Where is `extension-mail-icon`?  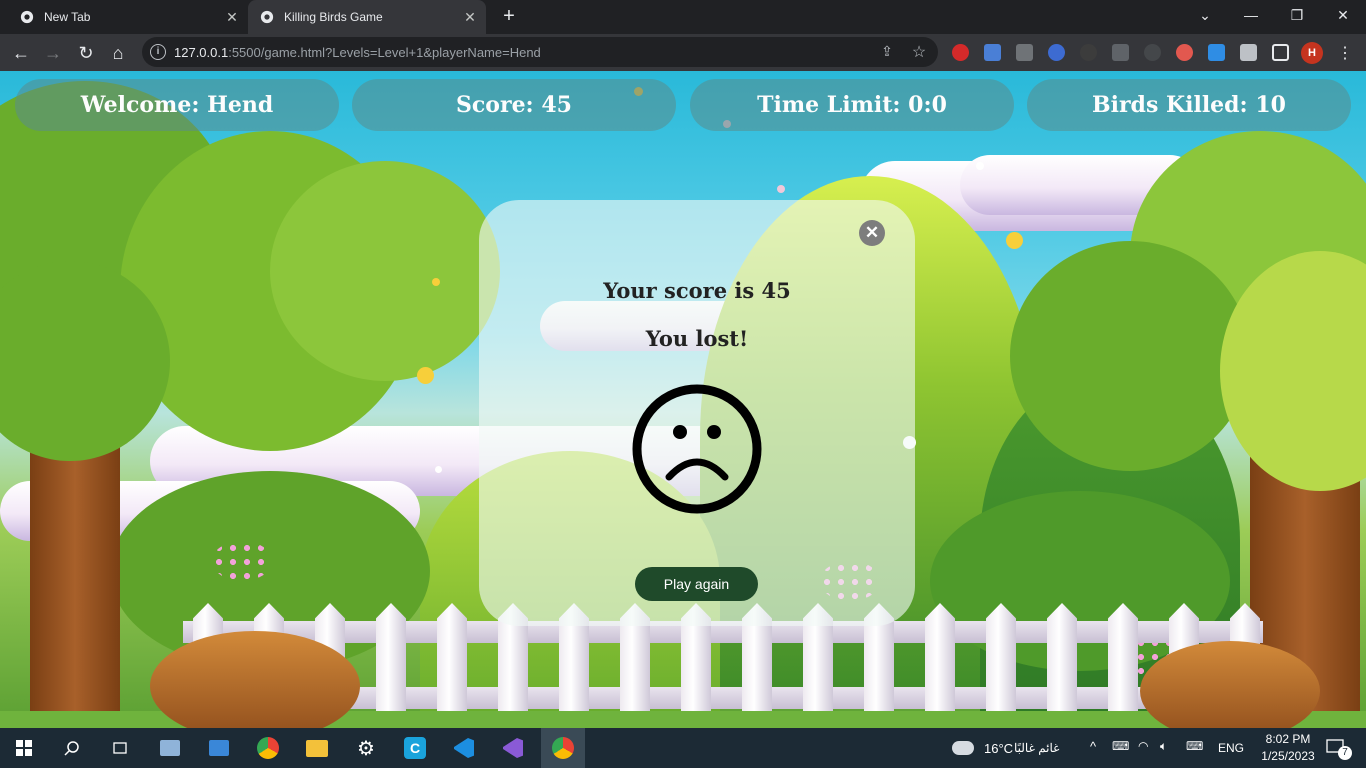 extension-mail-icon is located at coordinates (1024, 52).